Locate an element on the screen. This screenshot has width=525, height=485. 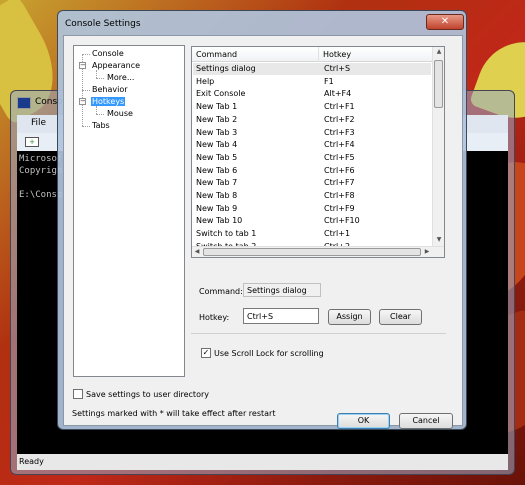
hotkey-input: Ctrl+S is located at coordinates (281, 316).